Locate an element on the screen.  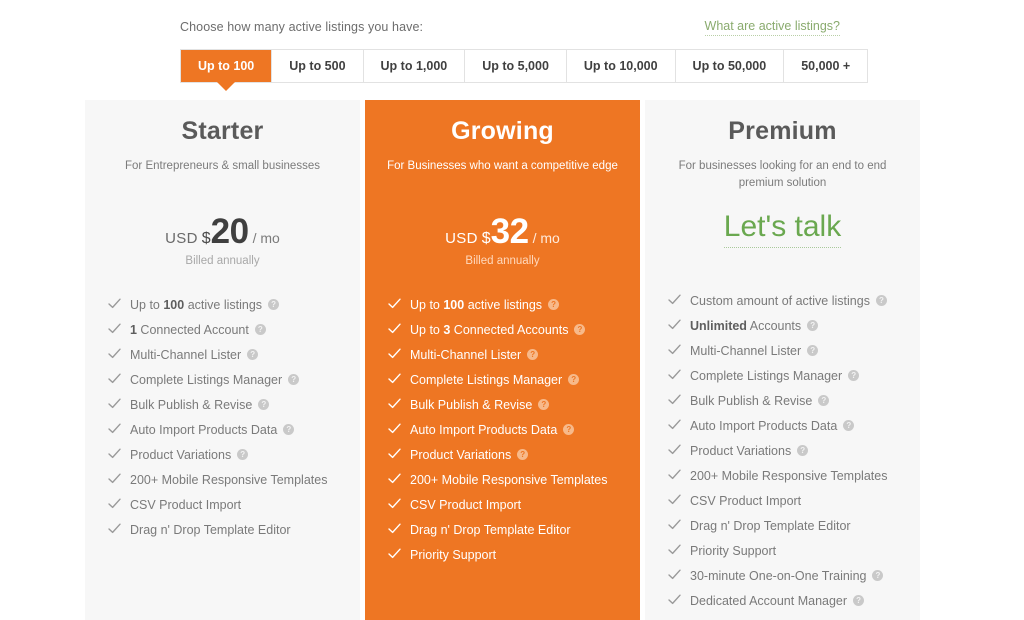
price-currency: USD is located at coordinates (461, 238).